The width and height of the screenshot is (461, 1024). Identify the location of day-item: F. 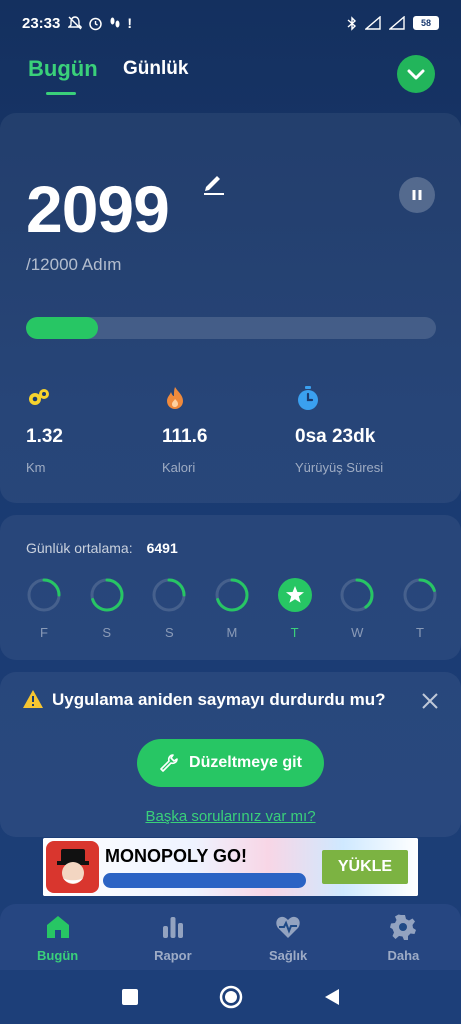
(44, 608).